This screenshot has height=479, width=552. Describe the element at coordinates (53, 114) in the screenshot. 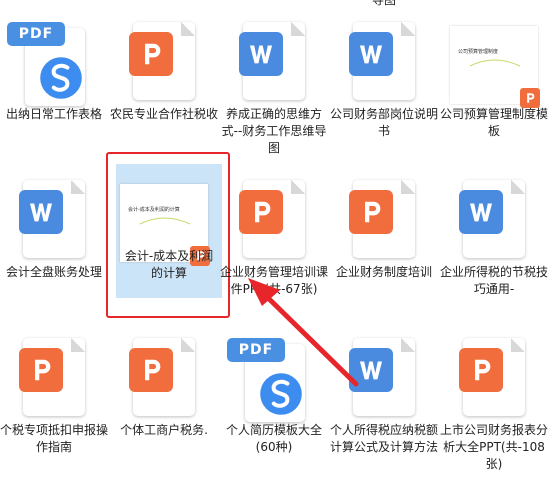

I see `file-name: 出纳日常工作表格` at that location.